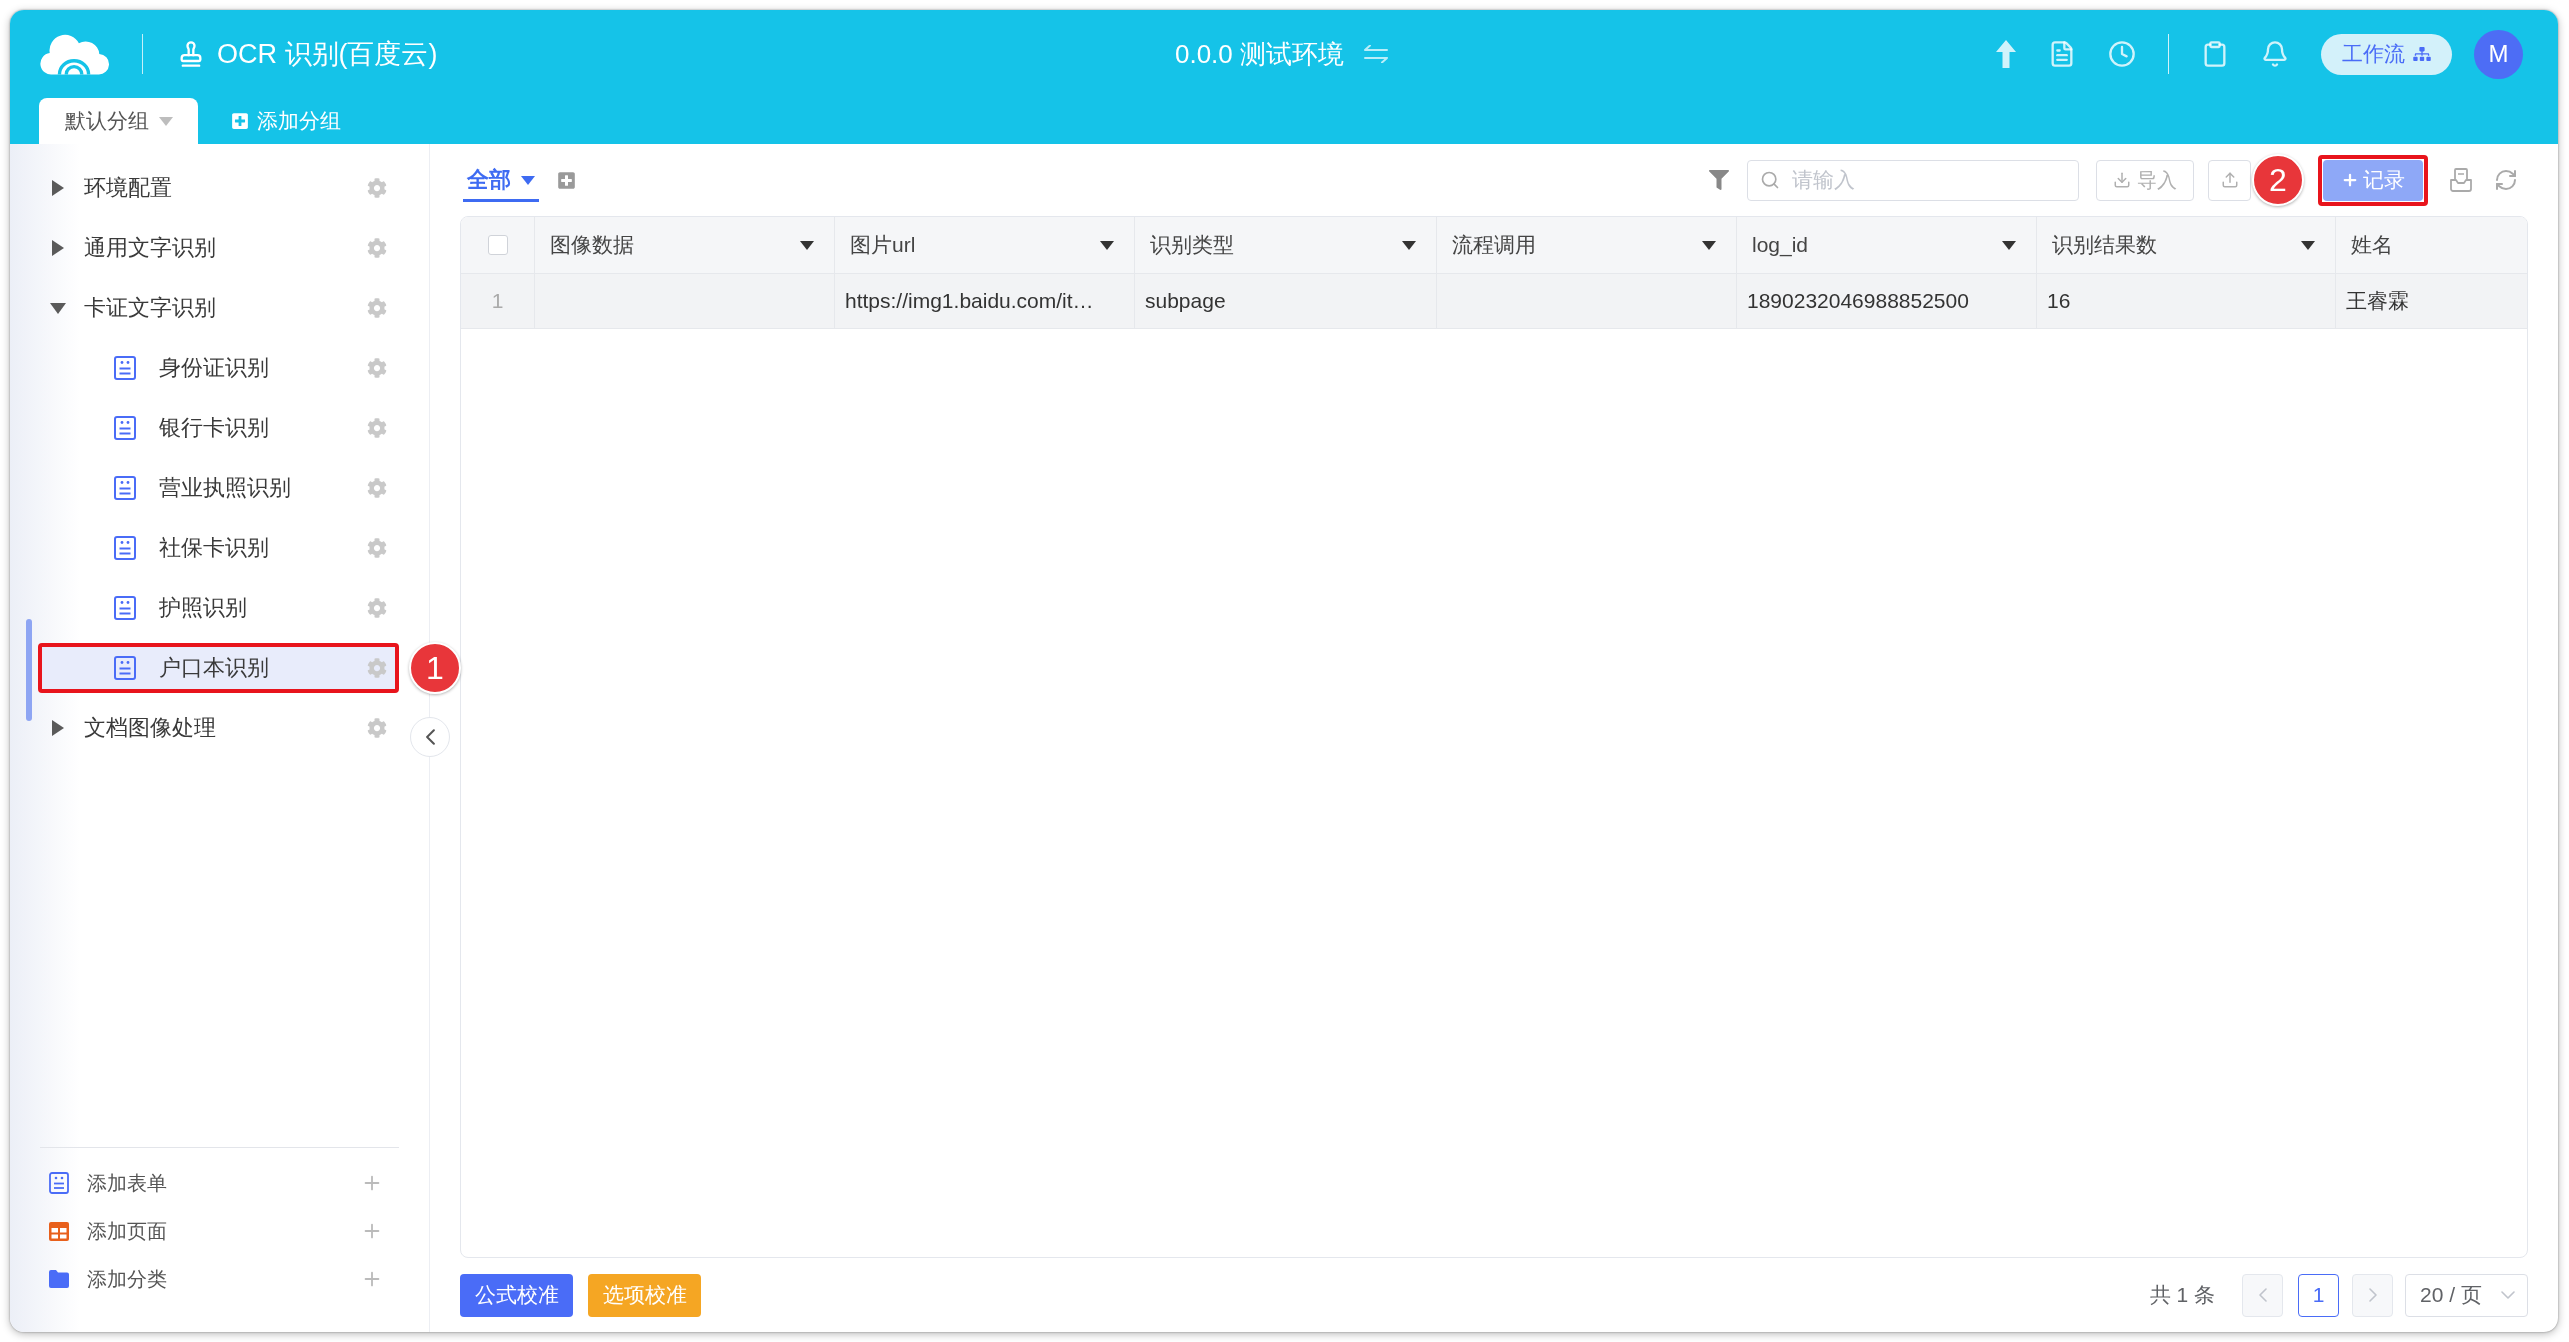  I want to click on add-view-icon, so click(566, 180).